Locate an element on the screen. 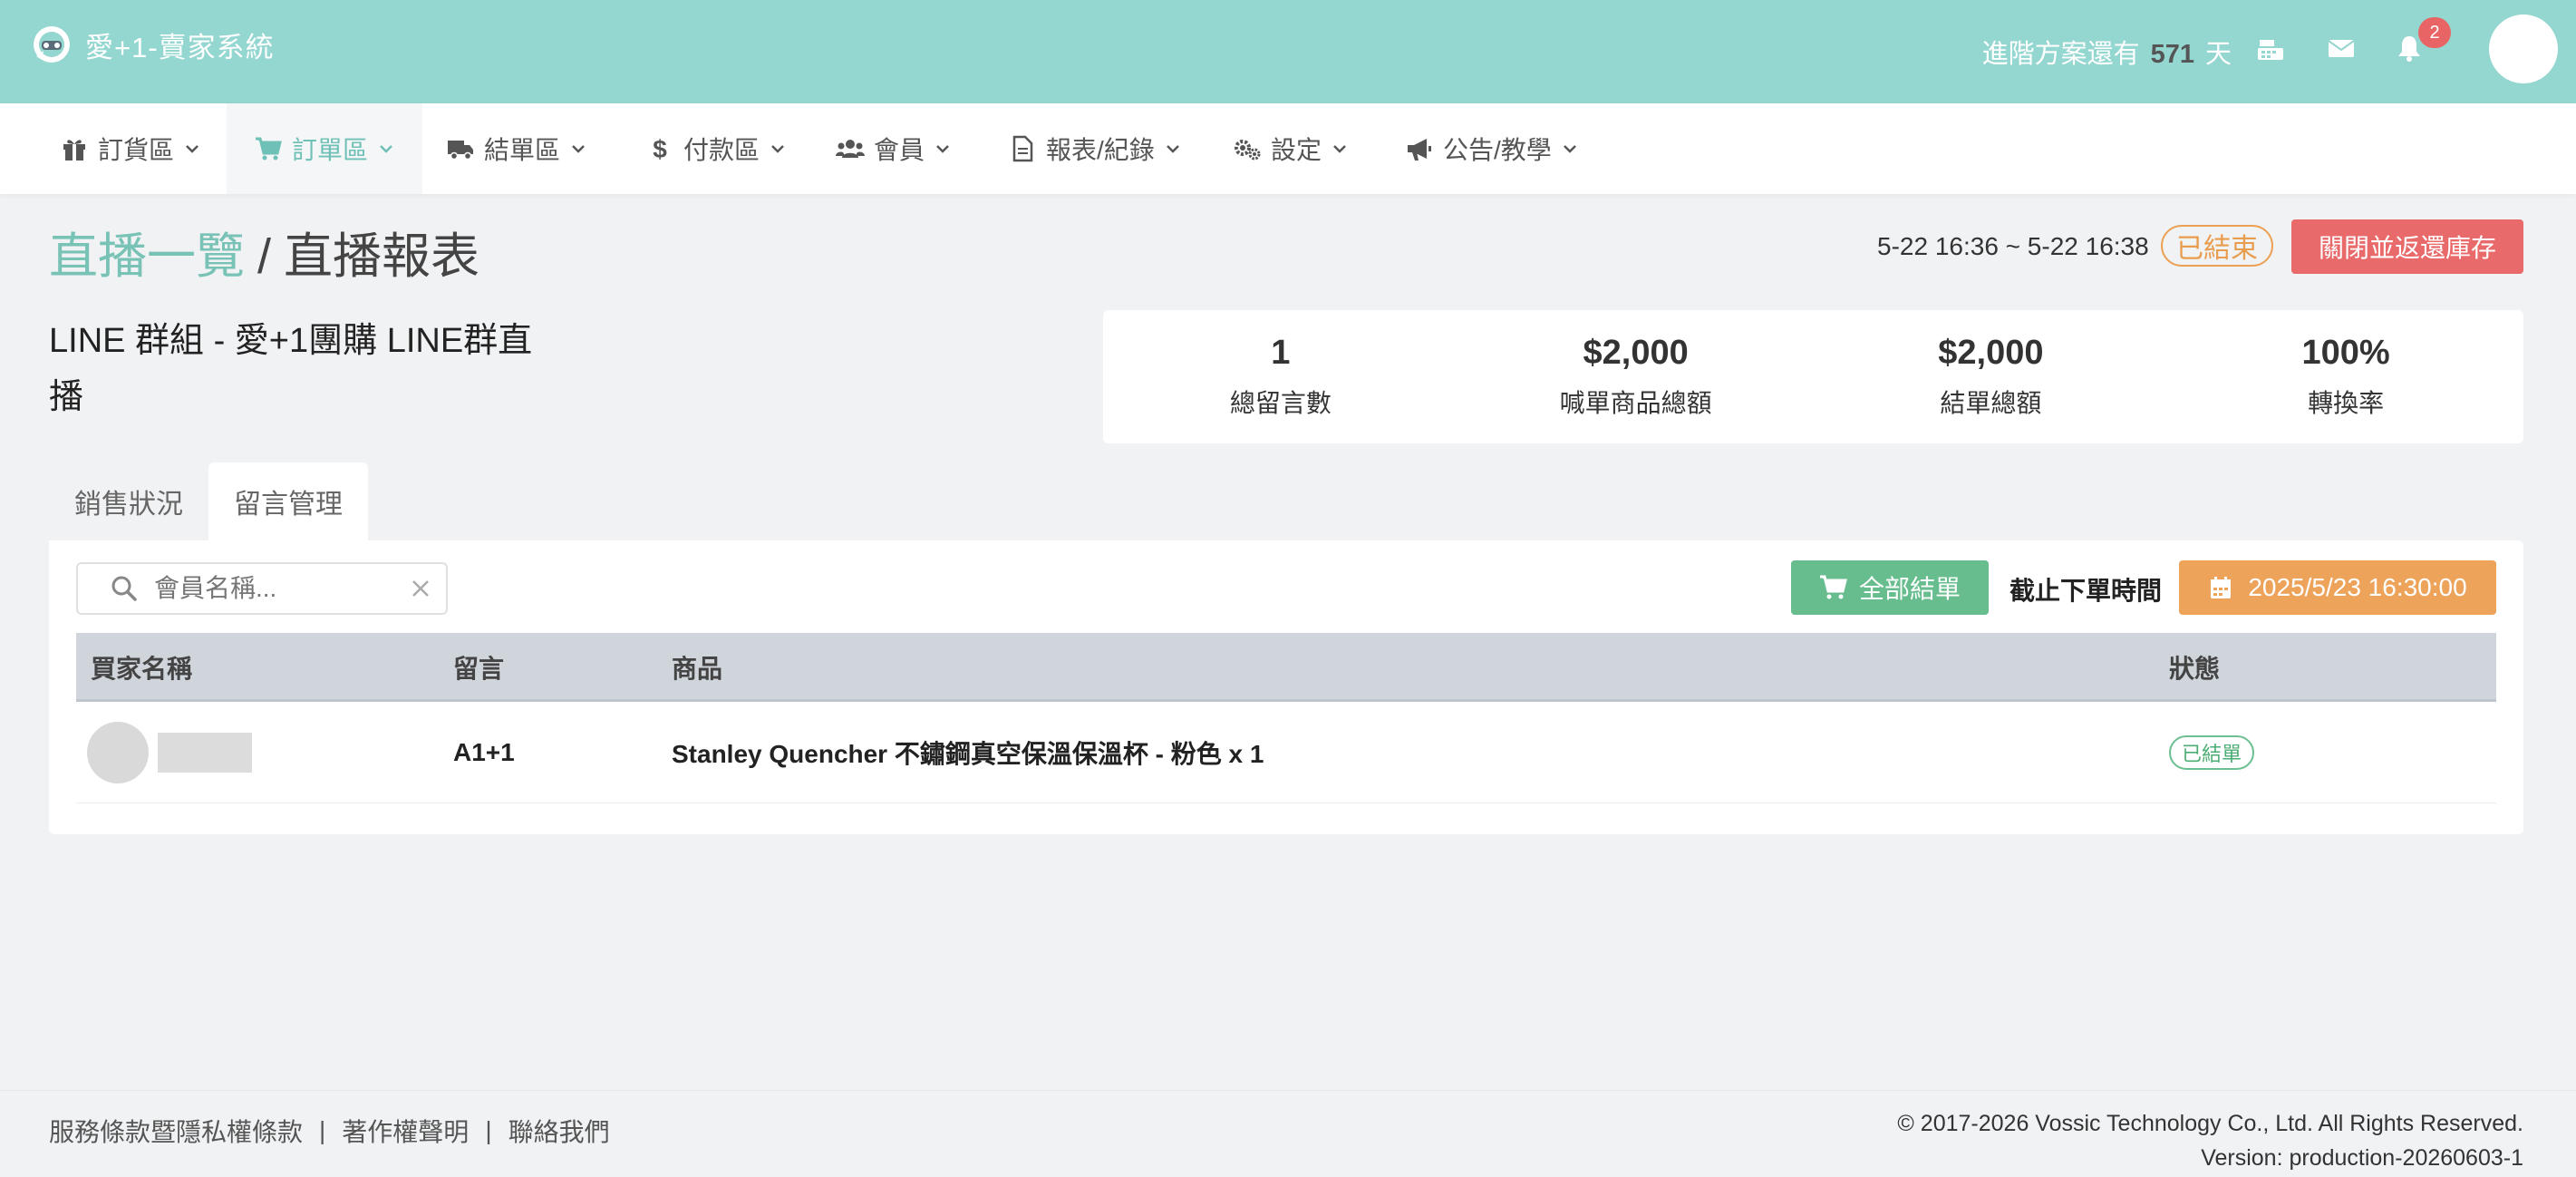  nav-item-orders: 訂單區 is located at coordinates (325, 148).